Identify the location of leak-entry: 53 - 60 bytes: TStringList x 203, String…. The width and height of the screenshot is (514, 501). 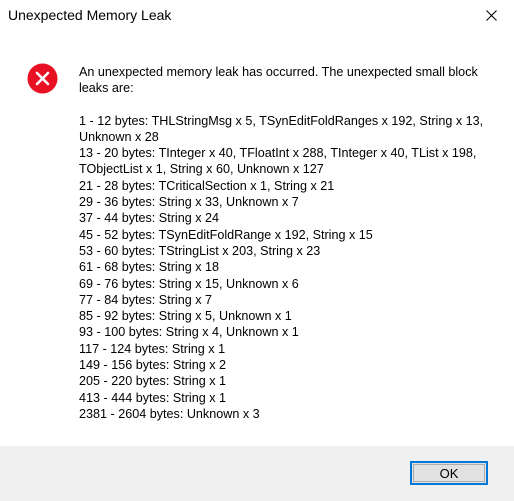
(200, 250).